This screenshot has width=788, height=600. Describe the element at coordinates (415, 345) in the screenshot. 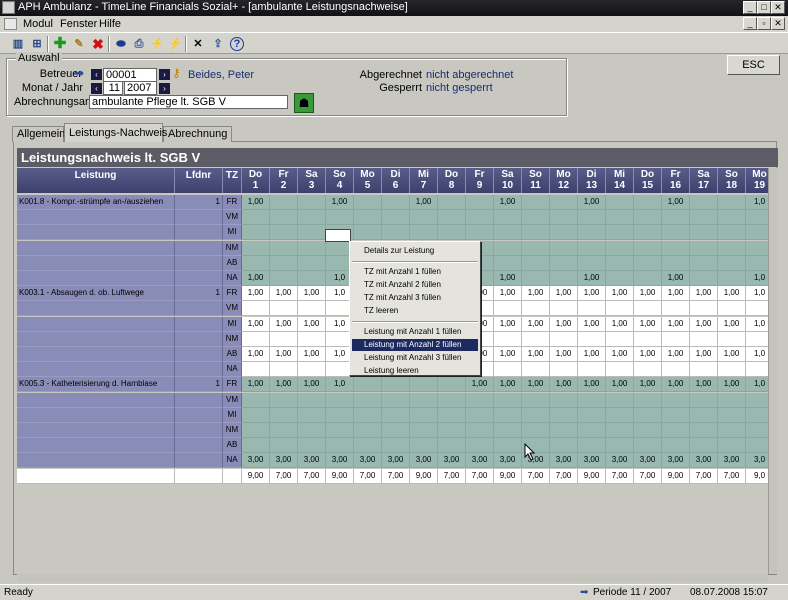

I see `context-menu-item: Leistung mit Anzahl 2 füllen` at that location.